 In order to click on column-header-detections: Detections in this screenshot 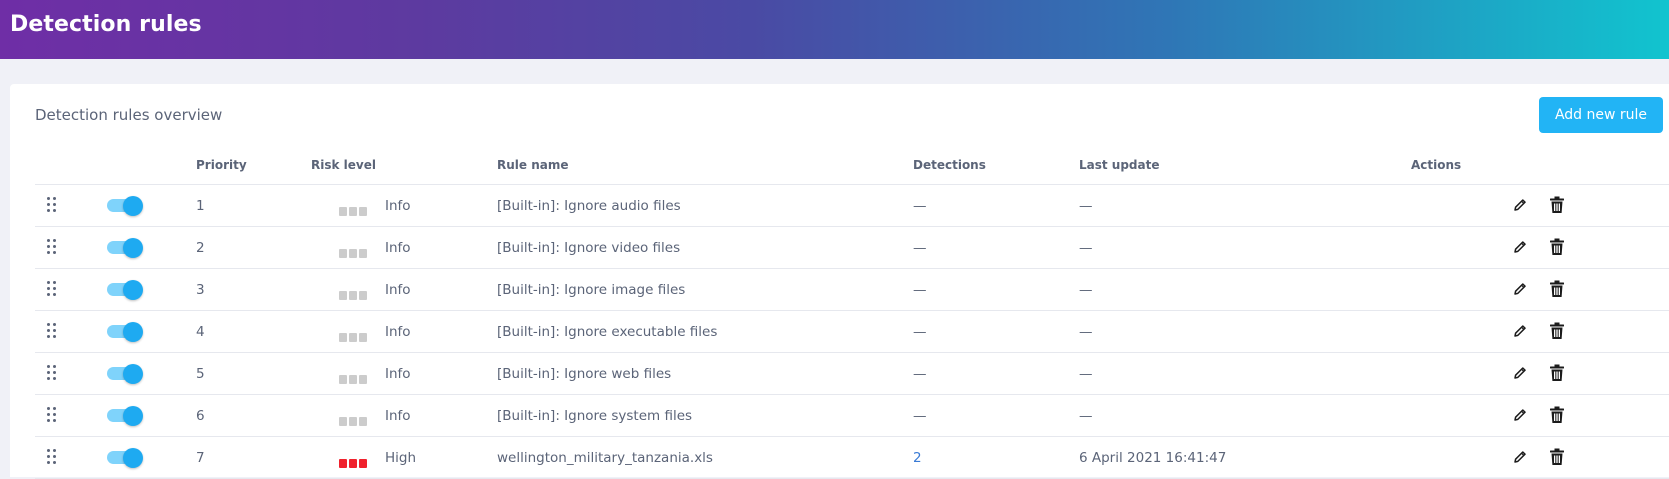, I will do `click(949, 165)`.